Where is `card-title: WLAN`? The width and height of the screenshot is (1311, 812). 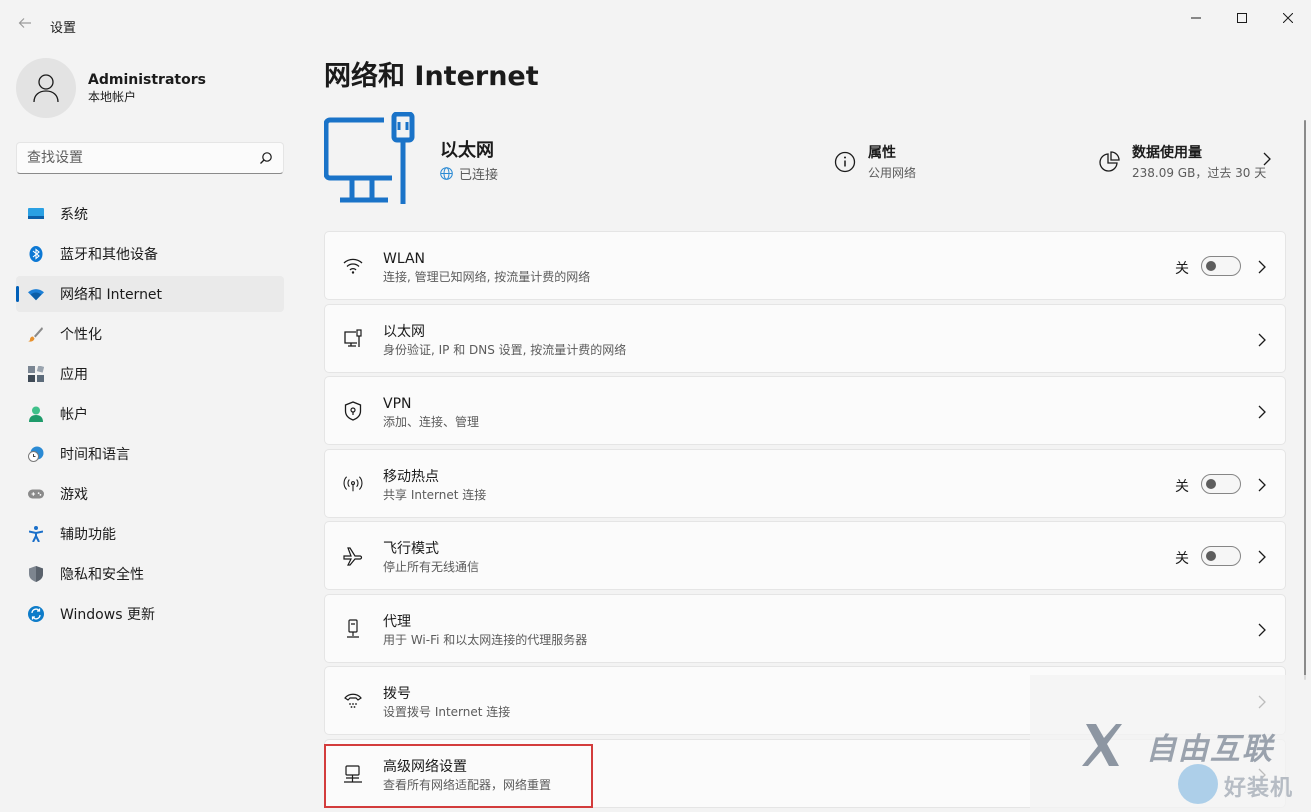
card-title: WLAN is located at coordinates (404, 259).